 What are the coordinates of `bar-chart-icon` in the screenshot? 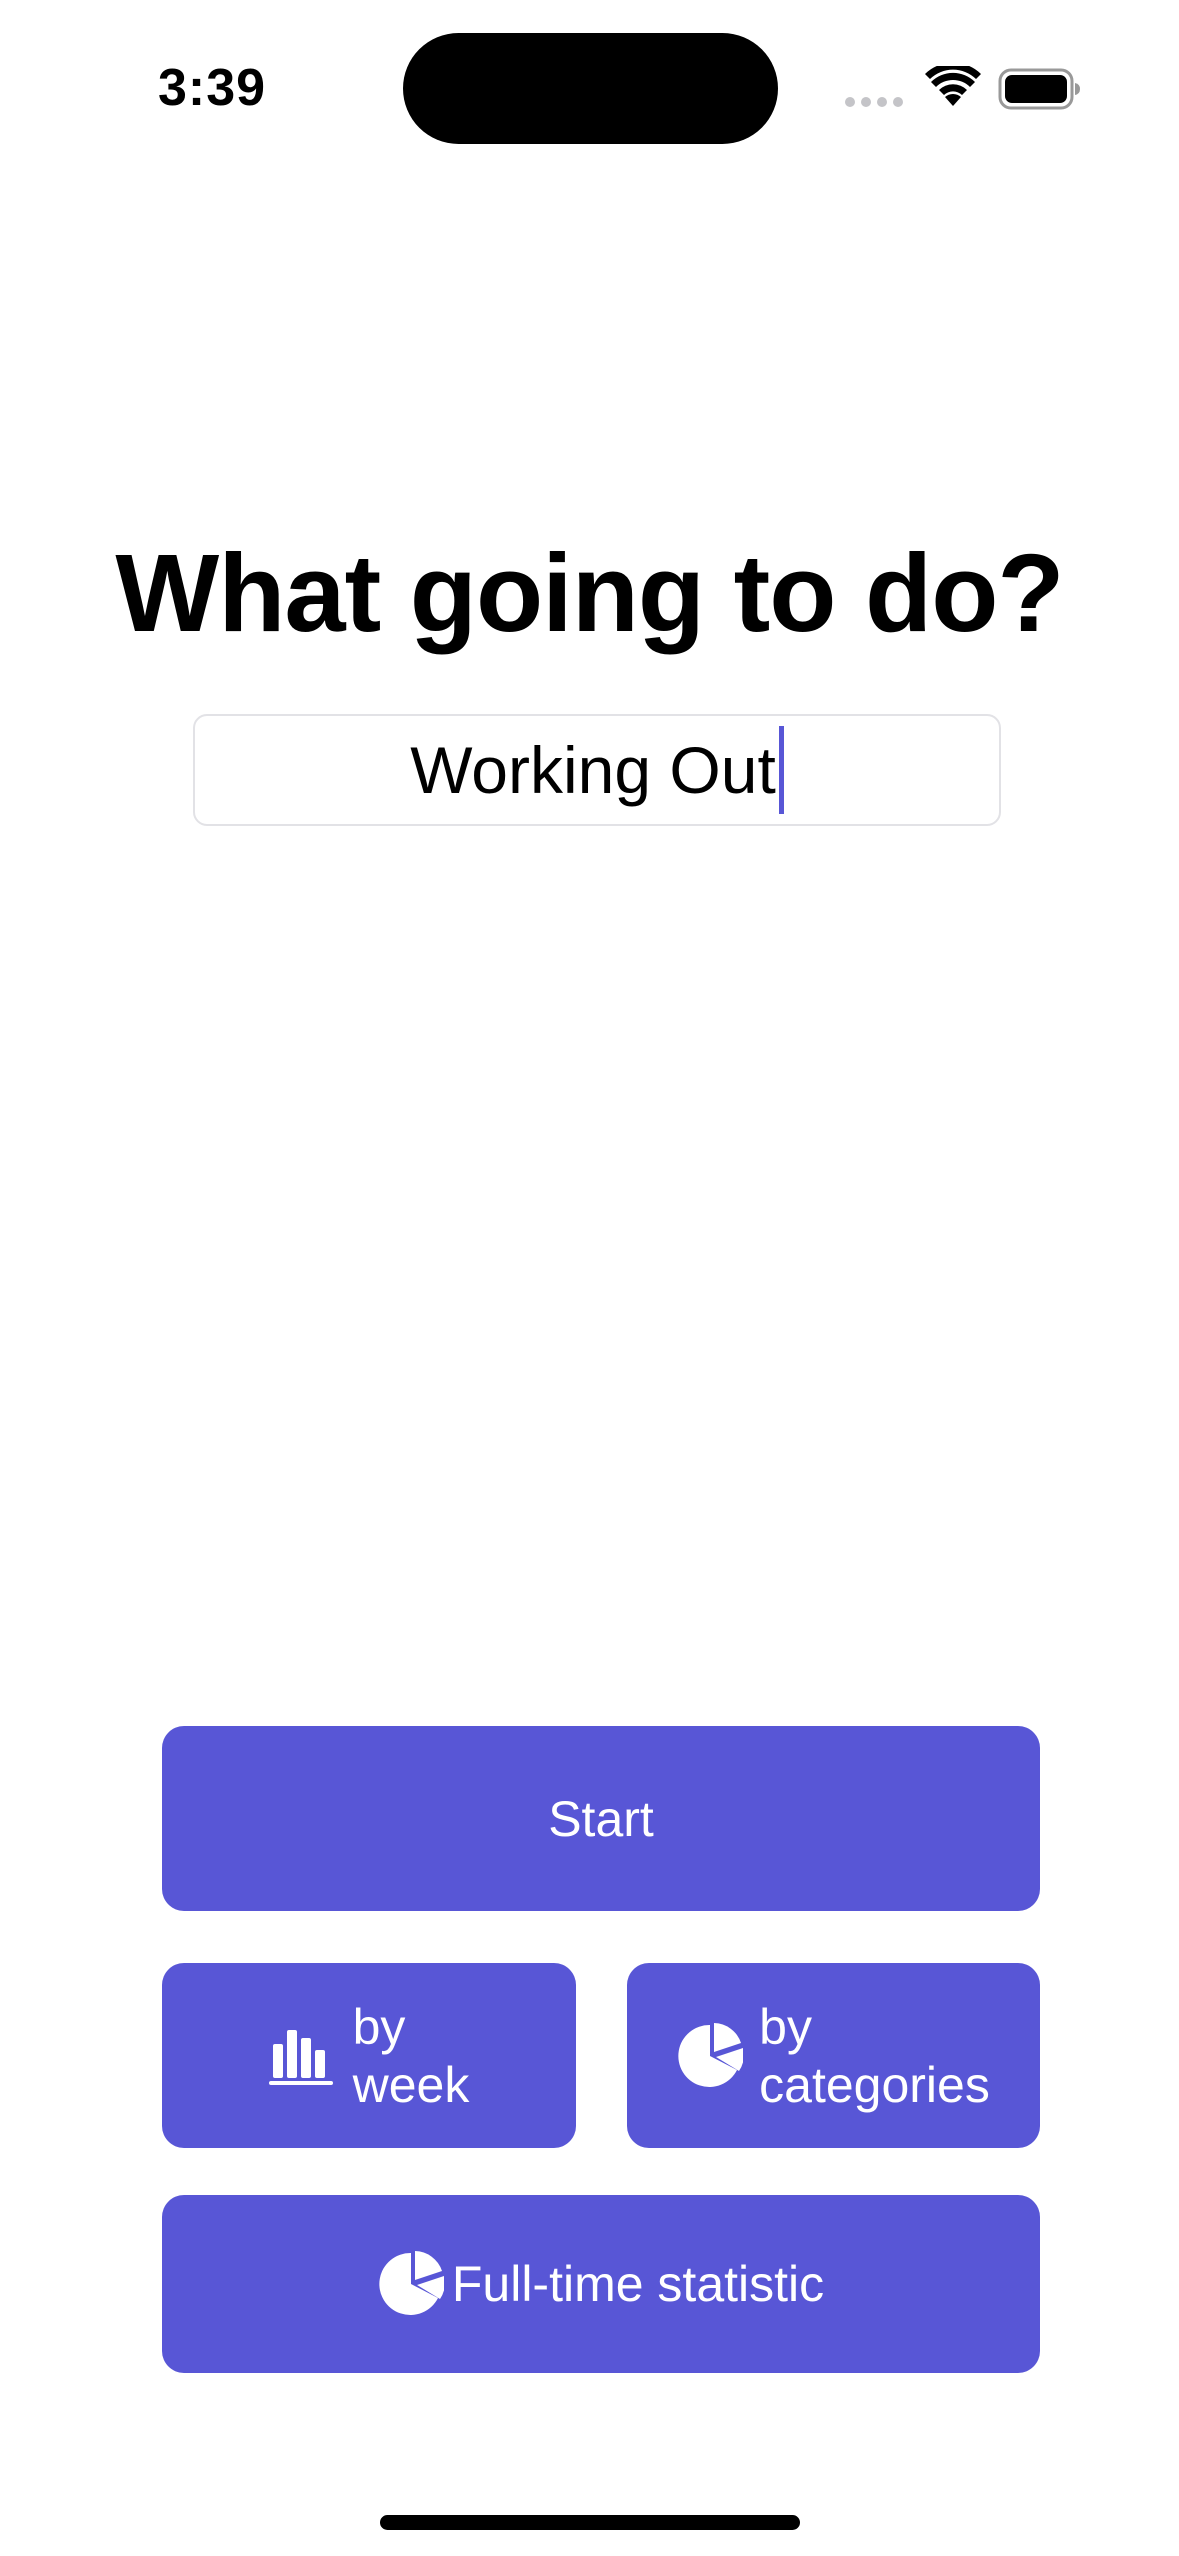 It's located at (302, 2056).